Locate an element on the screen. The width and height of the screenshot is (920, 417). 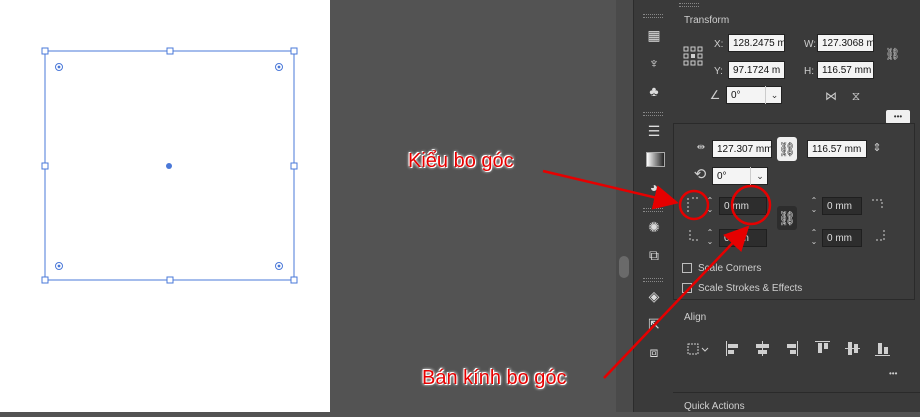
corner-radius-arrow is located at coordinates (676, 302).